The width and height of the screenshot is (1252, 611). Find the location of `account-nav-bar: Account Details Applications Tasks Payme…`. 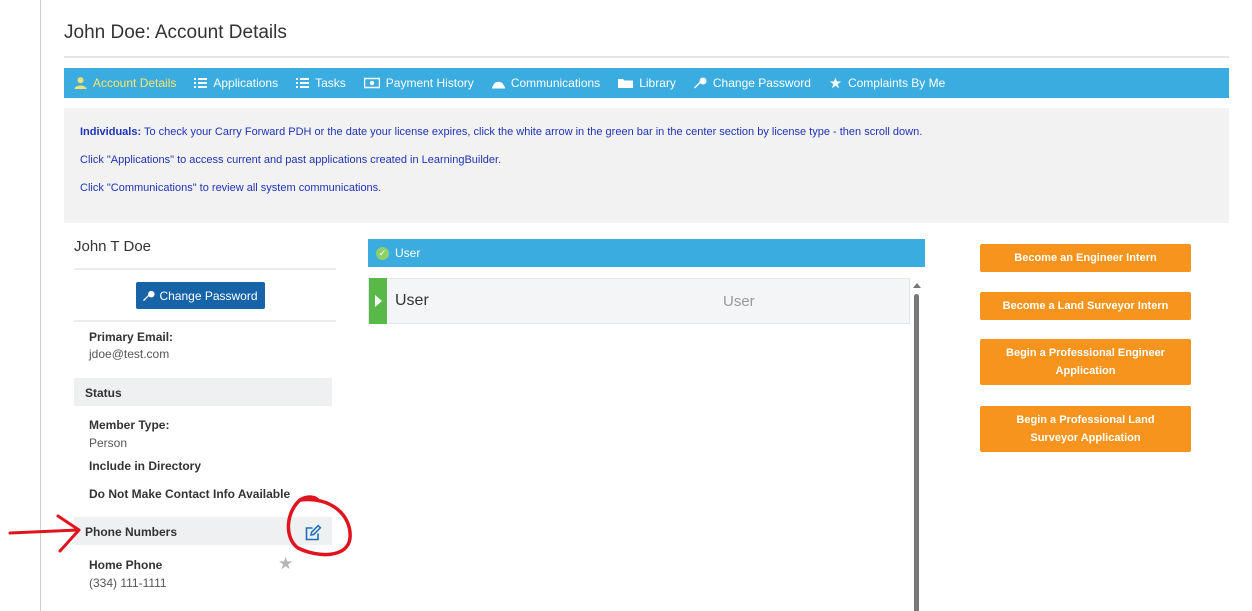

account-nav-bar: Account Details Applications Tasks Payme… is located at coordinates (646, 83).